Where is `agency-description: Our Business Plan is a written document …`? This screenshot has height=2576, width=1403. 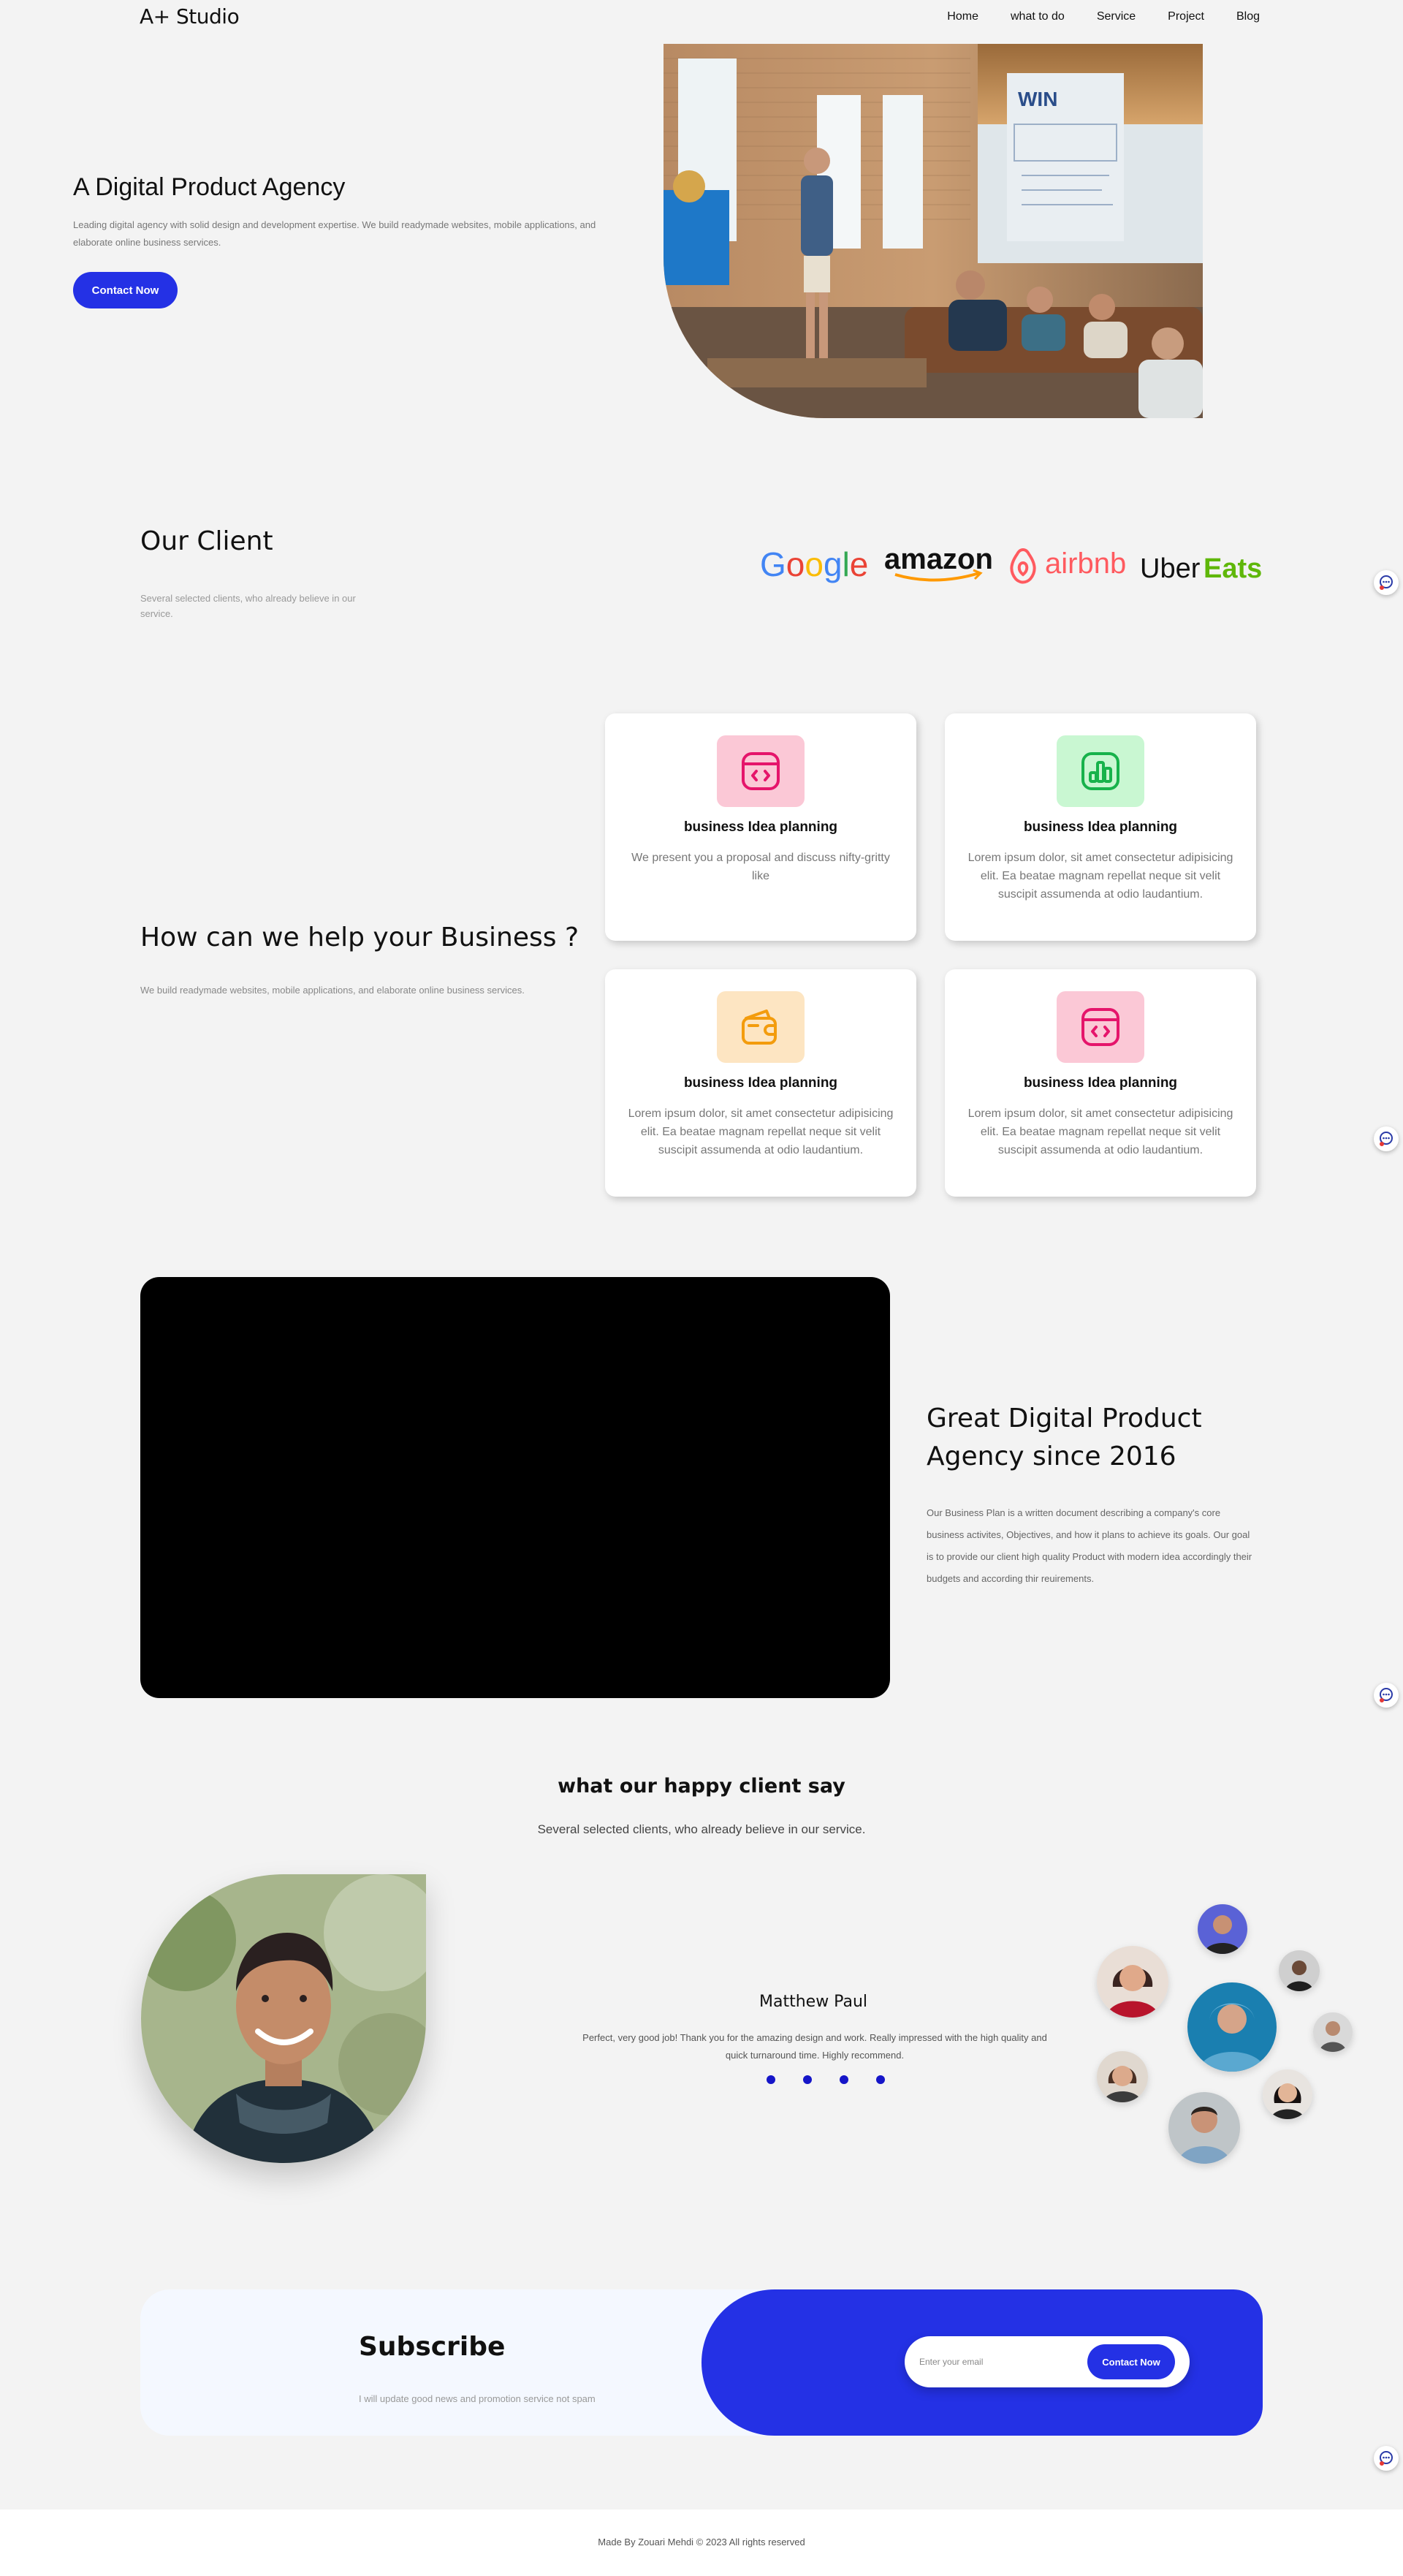 agency-description: Our Business Plan is a written document … is located at coordinates (1089, 1545).